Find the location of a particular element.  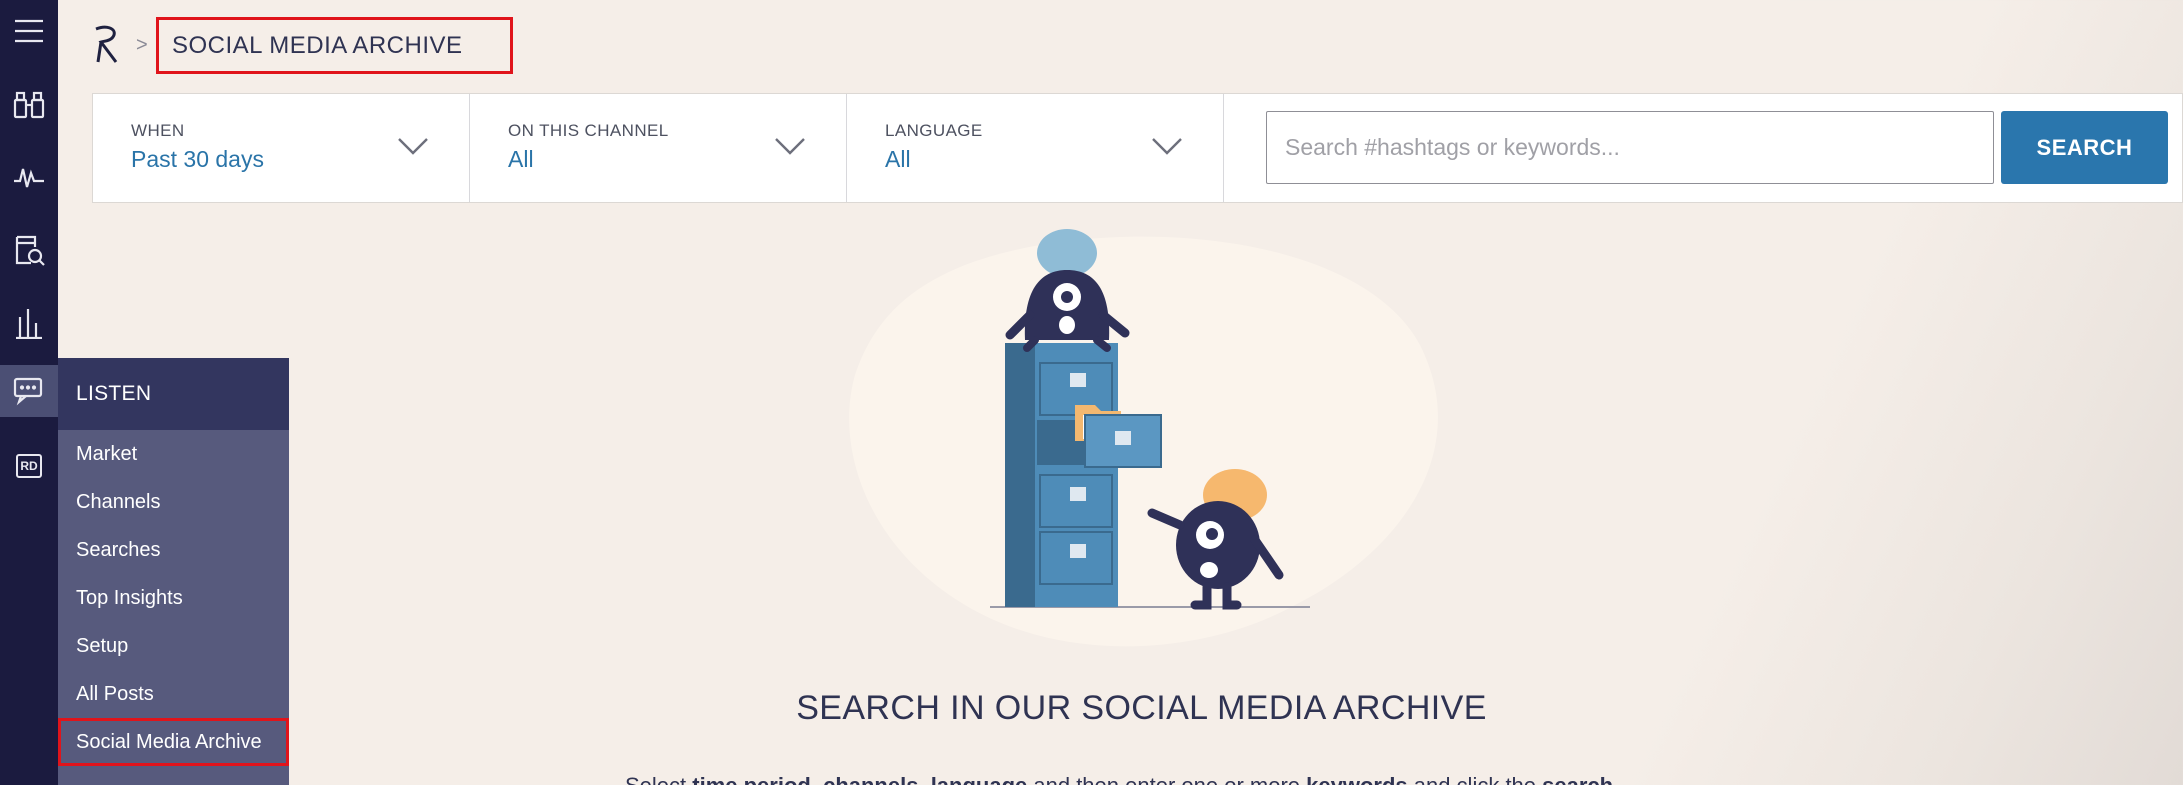

channel-value: All is located at coordinates (521, 159).